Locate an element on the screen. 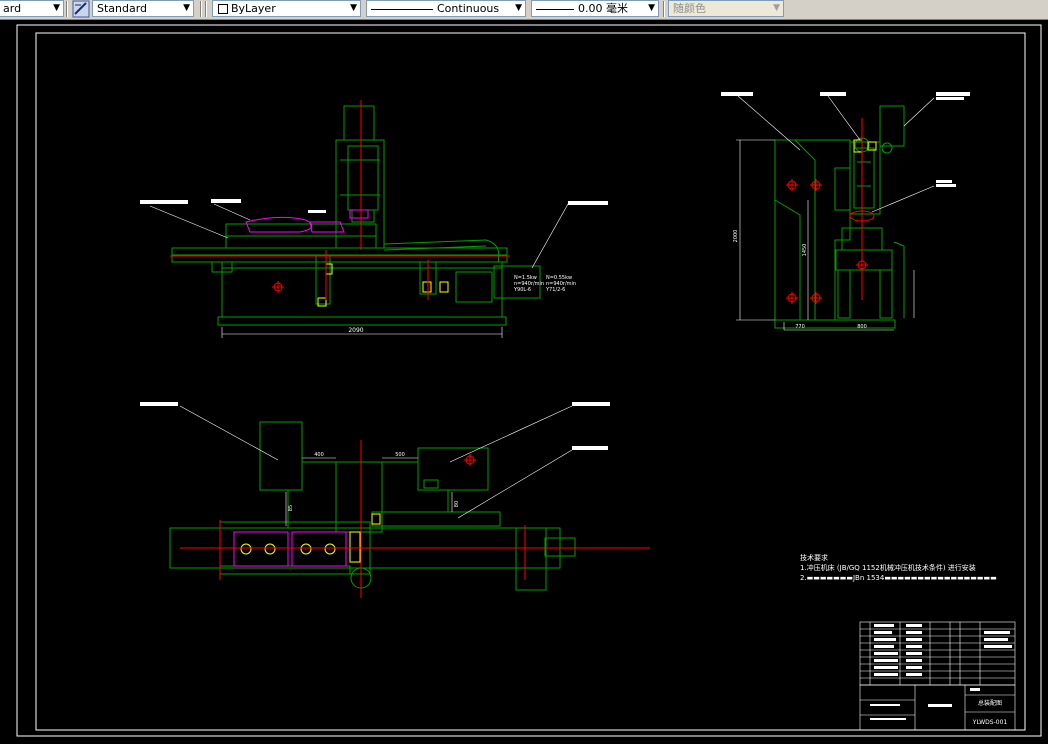 The width and height of the screenshot is (1048, 744). text-style-value: ard is located at coordinates (12, 8).